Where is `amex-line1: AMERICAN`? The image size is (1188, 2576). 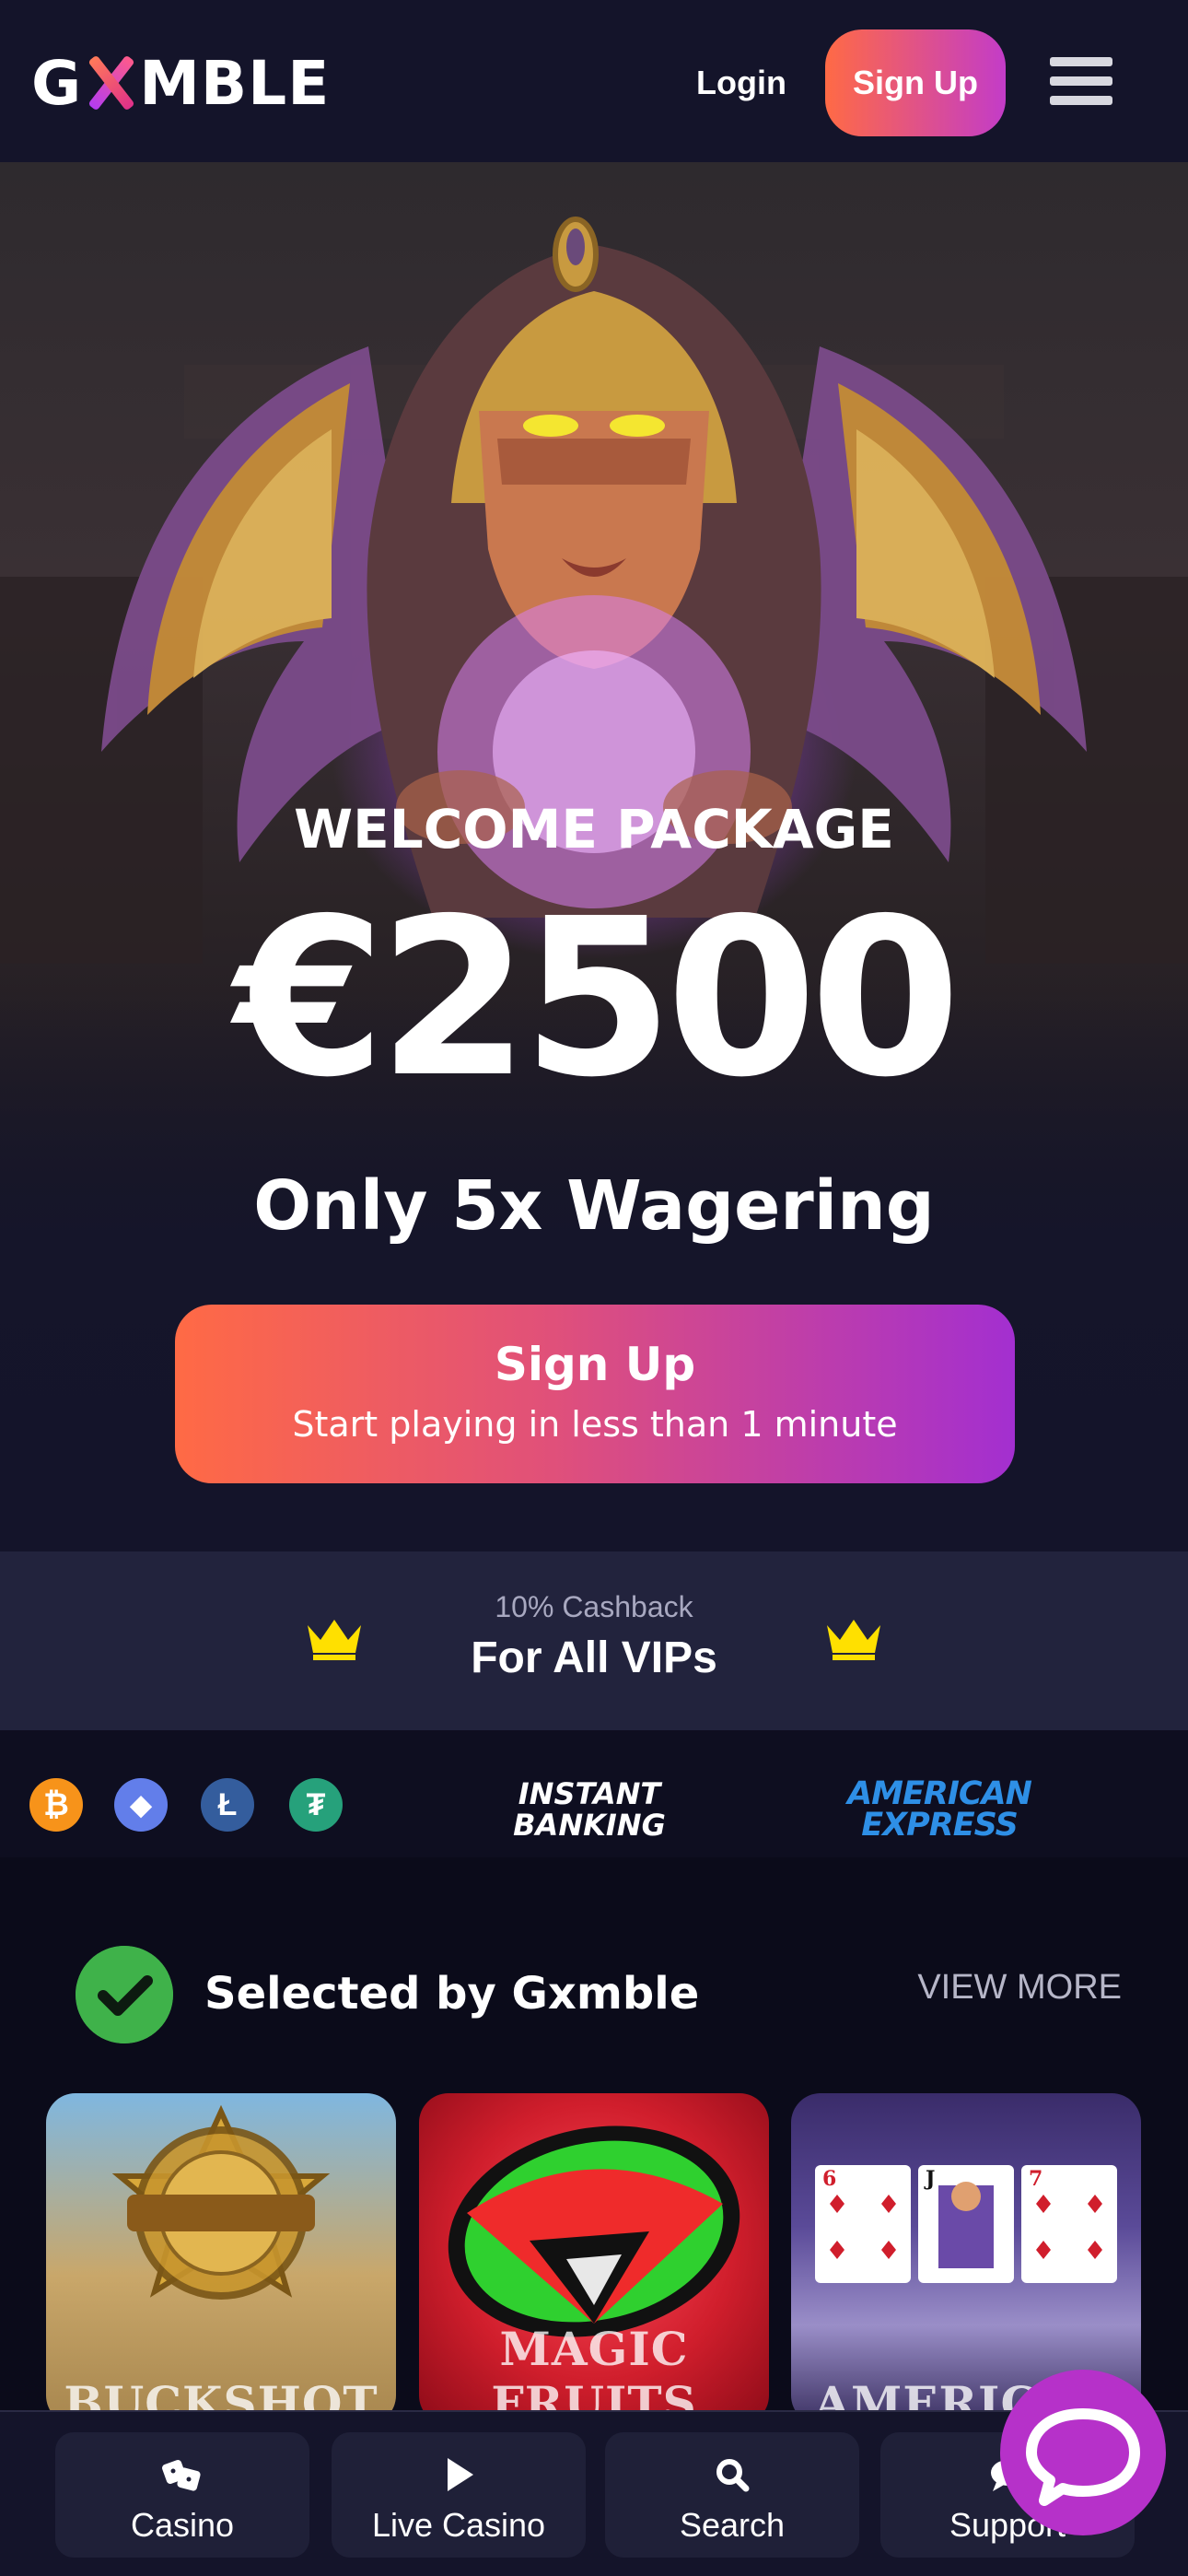 amex-line1: AMERICAN is located at coordinates (939, 1793).